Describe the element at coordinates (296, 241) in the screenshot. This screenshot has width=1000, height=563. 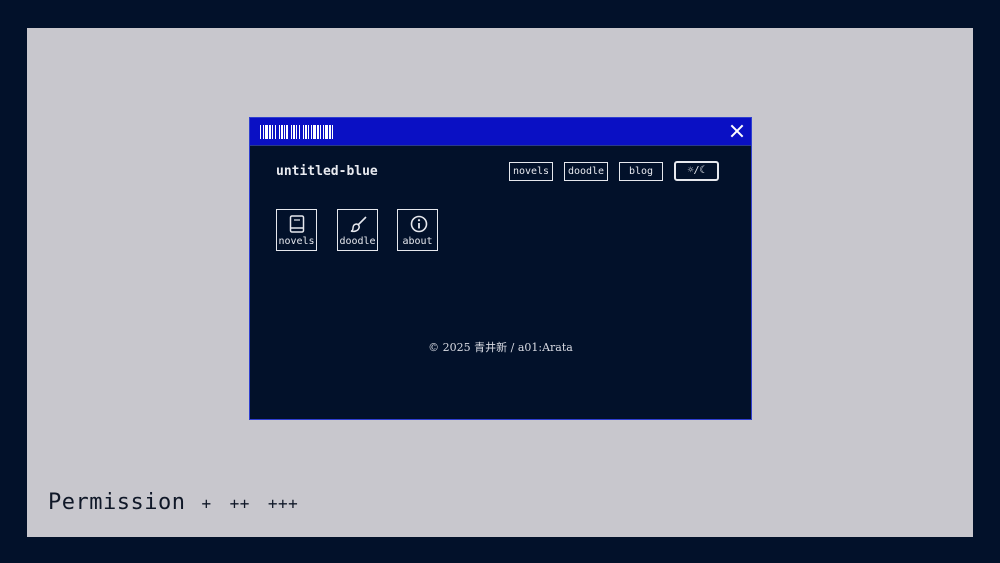
I see `tile-label: novels` at that location.